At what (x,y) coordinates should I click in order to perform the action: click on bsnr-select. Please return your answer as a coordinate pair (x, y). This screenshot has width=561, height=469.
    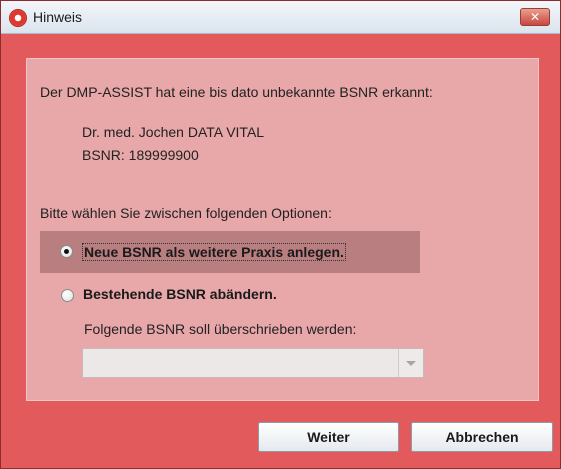
    Looking at the image, I should click on (253, 363).